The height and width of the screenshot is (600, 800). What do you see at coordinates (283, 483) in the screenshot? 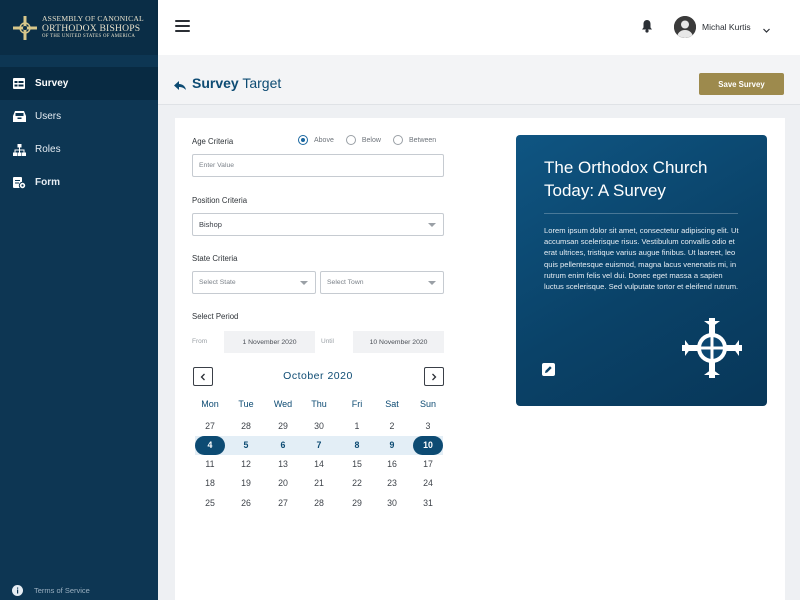
I see `calendar-day: 20` at bounding box center [283, 483].